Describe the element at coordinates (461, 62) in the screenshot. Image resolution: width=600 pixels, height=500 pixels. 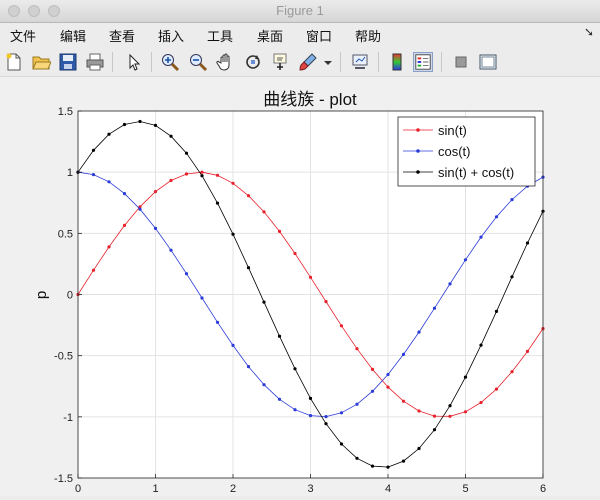
I see `hide-tools-icon` at that location.